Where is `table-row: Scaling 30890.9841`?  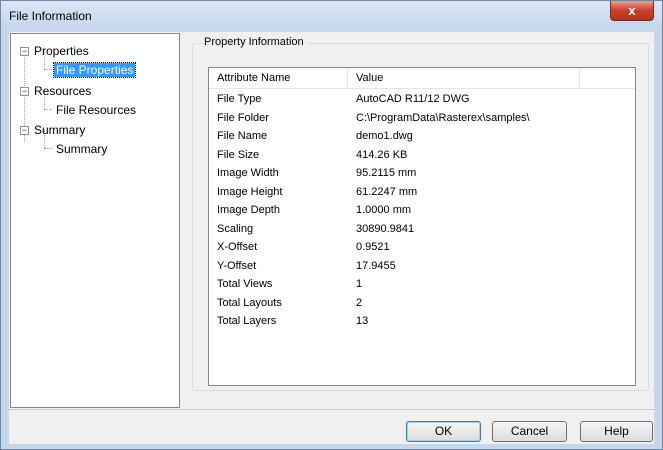
table-row: Scaling 30890.9841 is located at coordinates (422, 229).